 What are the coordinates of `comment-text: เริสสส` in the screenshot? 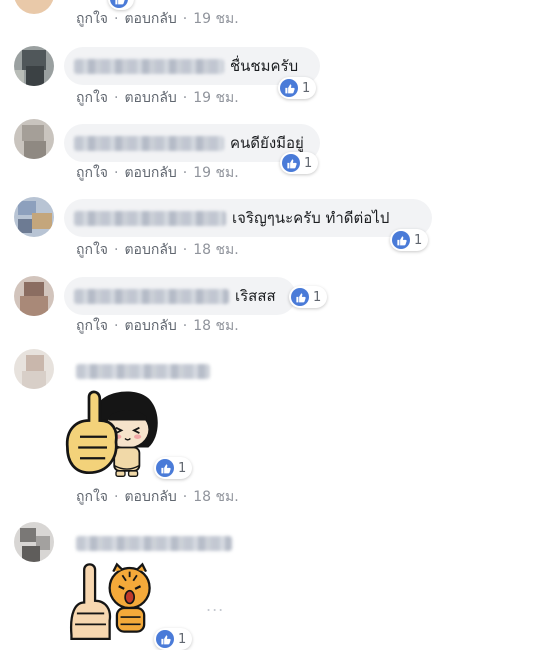 It's located at (255, 296).